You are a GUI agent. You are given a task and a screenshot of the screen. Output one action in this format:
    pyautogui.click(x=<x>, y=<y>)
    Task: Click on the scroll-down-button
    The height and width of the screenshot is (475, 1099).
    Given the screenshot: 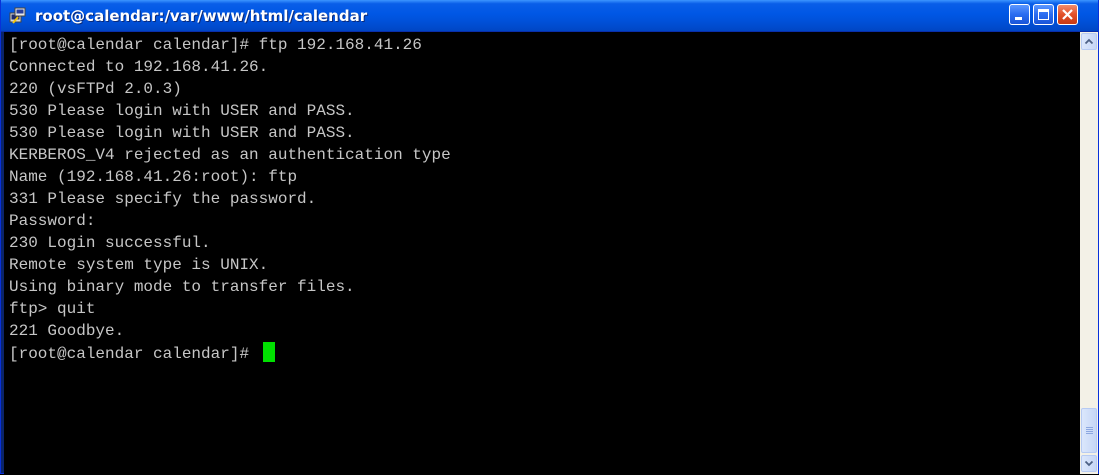 What is the action you would take?
    pyautogui.click(x=1089, y=463)
    